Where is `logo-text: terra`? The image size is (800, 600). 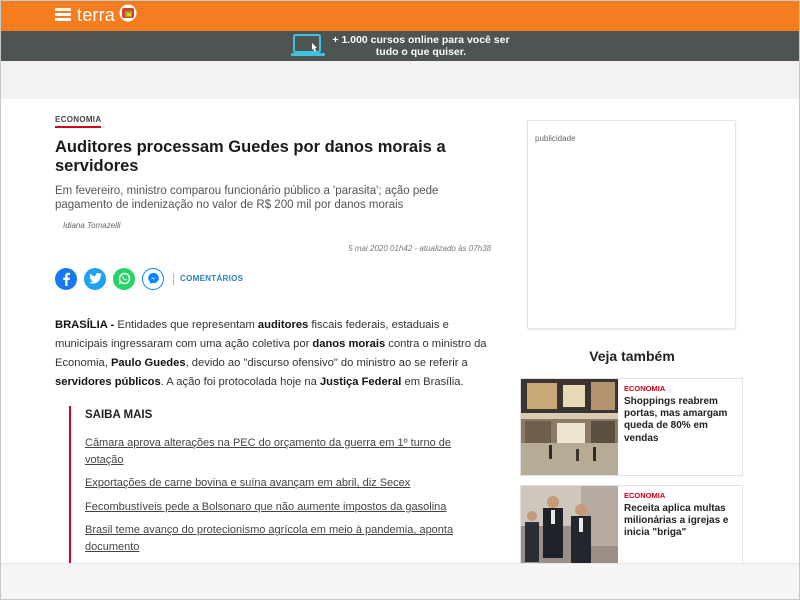
logo-text: terra is located at coordinates (96, 15).